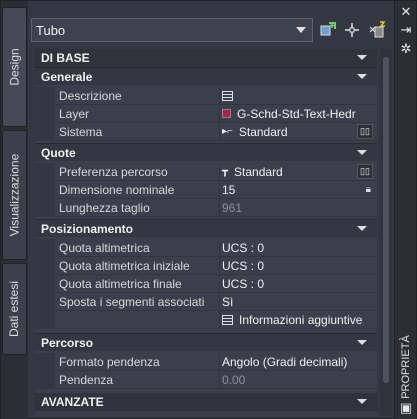 Image resolution: width=417 pixels, height=419 pixels. Describe the element at coordinates (206, 301) in the screenshot. I see `prop-row-sposta-segmenti: Sposta i segmenti associati Sì` at that location.